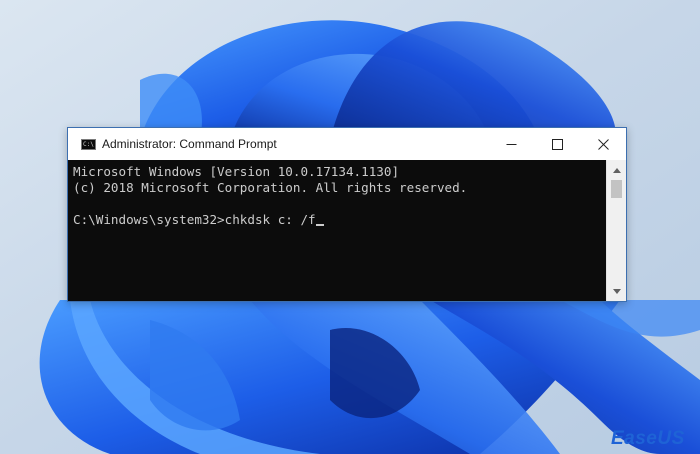  I want to click on text-cursor, so click(319, 225).